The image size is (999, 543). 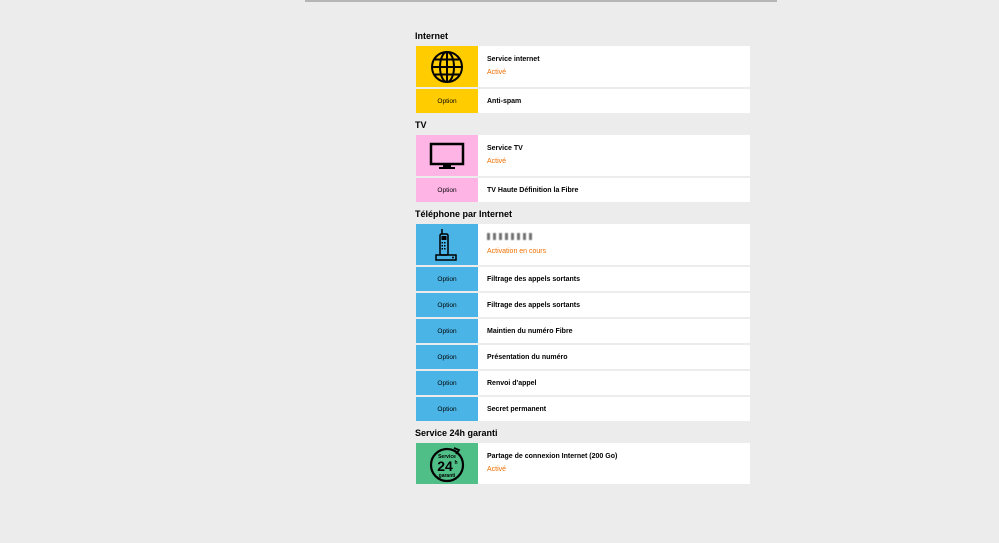 What do you see at coordinates (614, 66) in the screenshot?
I see `service-info: Service internet Activé` at bounding box center [614, 66].